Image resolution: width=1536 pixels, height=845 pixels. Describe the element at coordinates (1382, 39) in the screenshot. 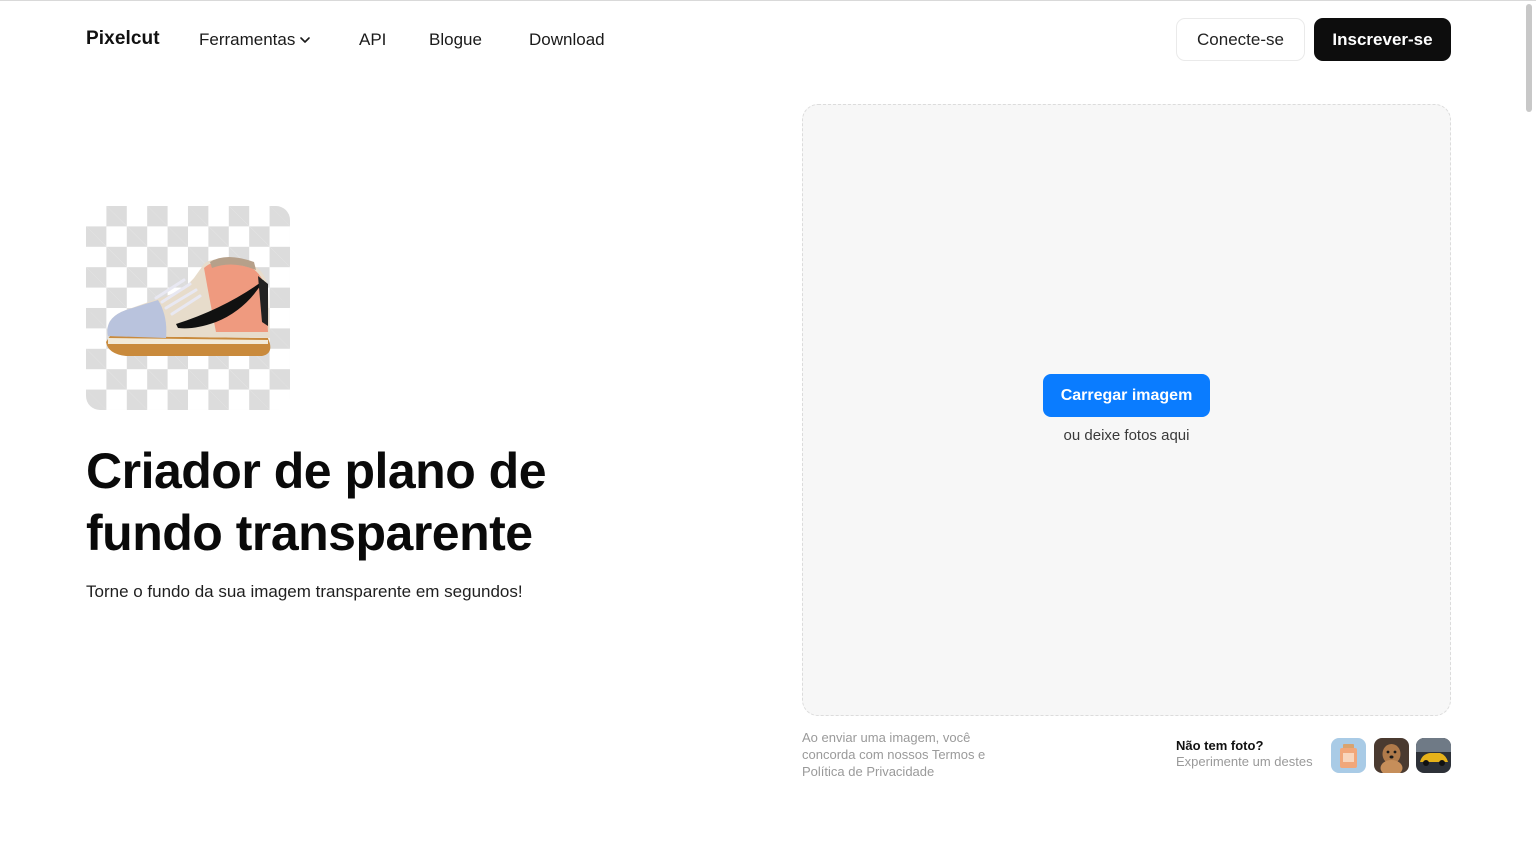

I see `signup-button: Inscrever-se` at that location.